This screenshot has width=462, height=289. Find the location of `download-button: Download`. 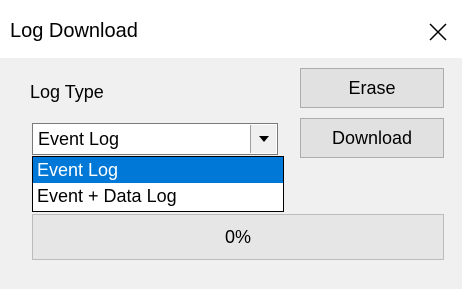

download-button: Download is located at coordinates (372, 138).